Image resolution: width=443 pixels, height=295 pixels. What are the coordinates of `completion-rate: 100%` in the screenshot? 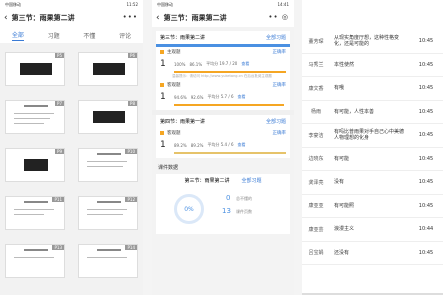 It's located at (180, 64).